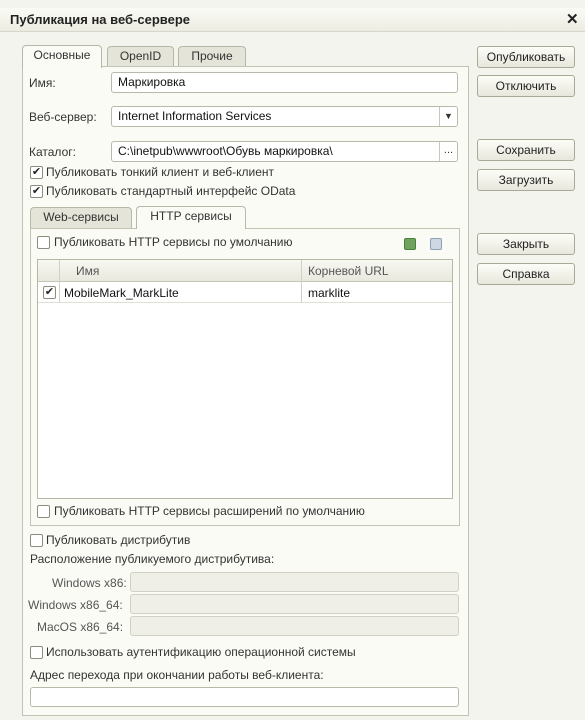  What do you see at coordinates (526, 244) in the screenshot?
I see `close-button: Закрыть` at bounding box center [526, 244].